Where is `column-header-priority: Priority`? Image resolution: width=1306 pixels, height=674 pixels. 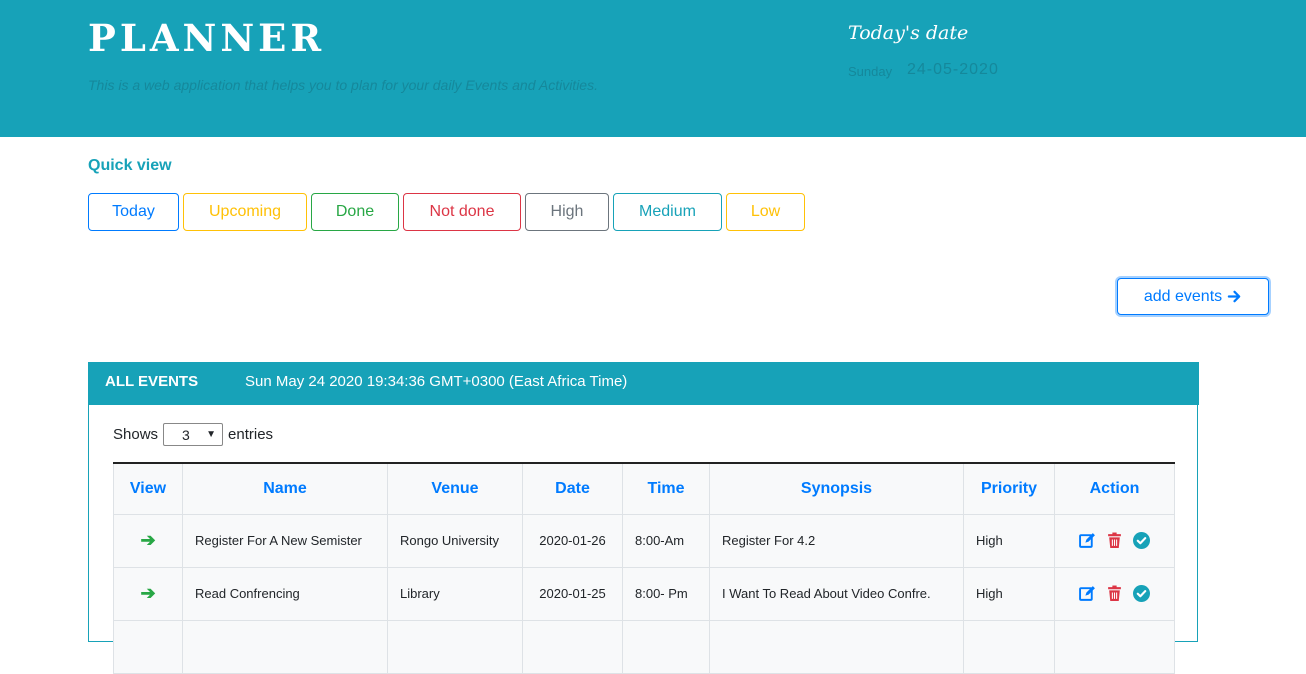 column-header-priority: Priority is located at coordinates (1009, 489).